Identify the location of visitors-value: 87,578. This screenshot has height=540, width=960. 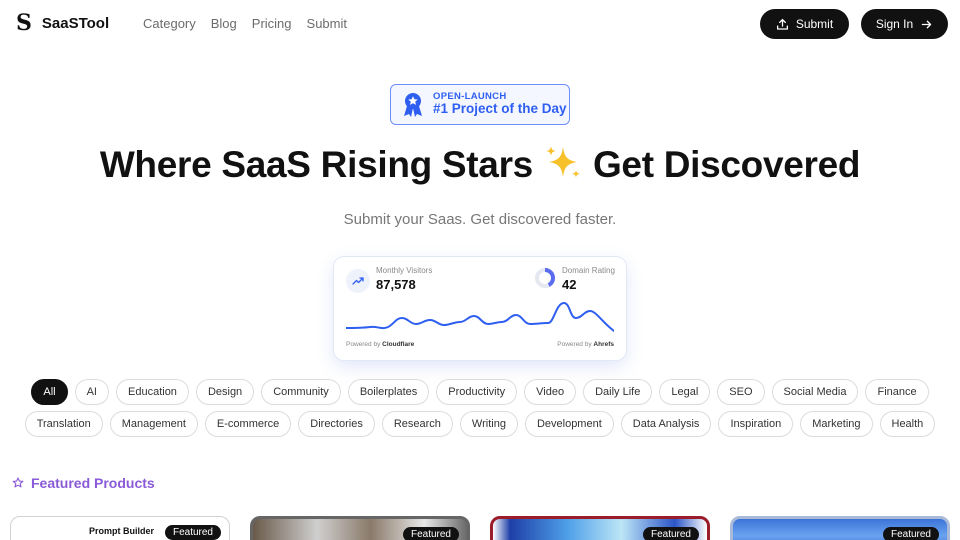
(396, 284).